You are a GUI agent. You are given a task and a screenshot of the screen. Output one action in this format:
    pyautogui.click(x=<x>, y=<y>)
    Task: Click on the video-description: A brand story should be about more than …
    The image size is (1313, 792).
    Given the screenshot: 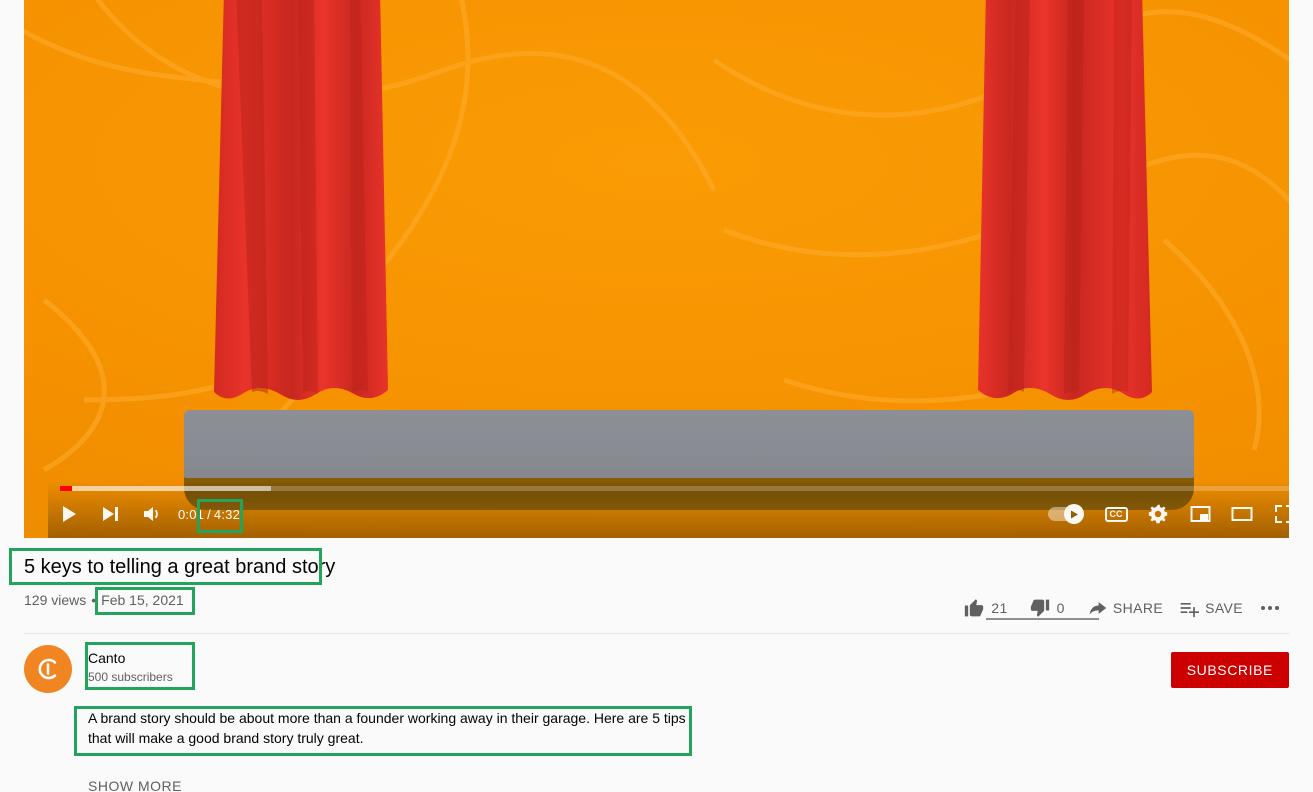 What is the action you would take?
    pyautogui.click(x=387, y=728)
    